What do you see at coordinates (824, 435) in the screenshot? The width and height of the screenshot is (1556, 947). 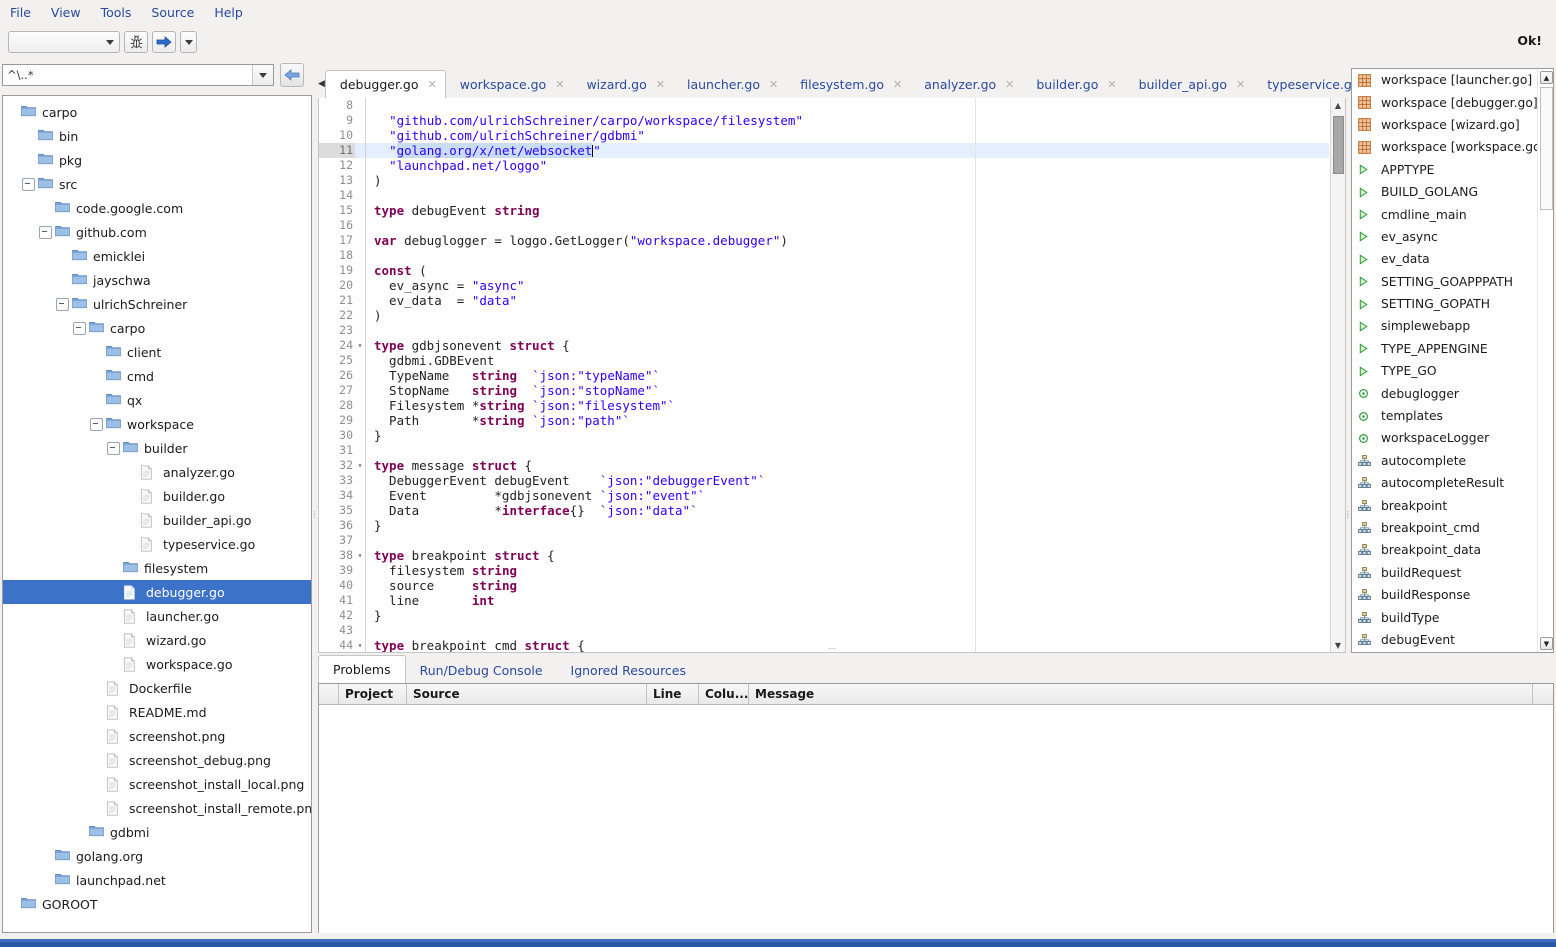 I see `code-line: 30}` at bounding box center [824, 435].